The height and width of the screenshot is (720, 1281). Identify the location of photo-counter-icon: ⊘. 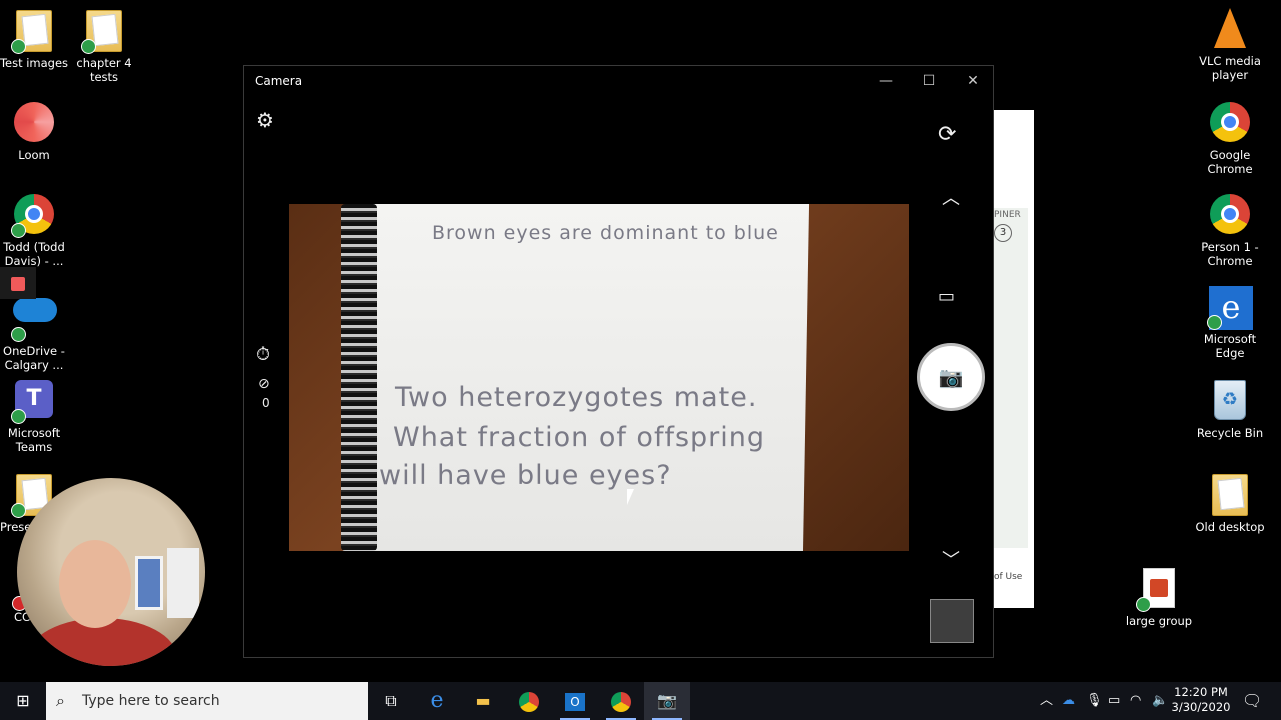
(264, 384).